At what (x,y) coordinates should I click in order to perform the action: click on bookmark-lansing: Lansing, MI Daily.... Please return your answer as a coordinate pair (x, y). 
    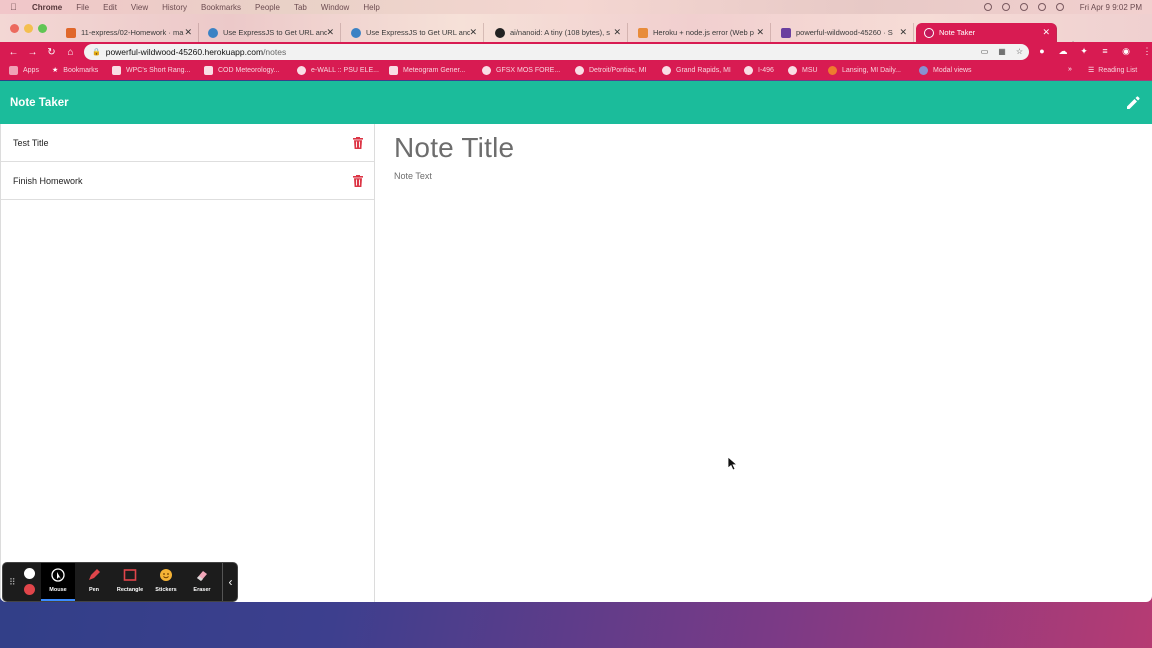
    Looking at the image, I should click on (864, 70).